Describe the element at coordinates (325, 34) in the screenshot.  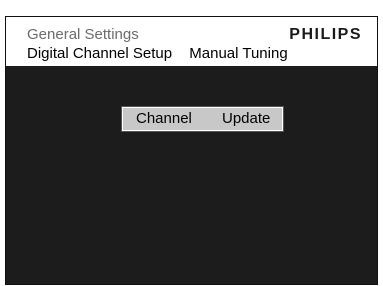
I see `philips-logo: PHILIPS` at that location.